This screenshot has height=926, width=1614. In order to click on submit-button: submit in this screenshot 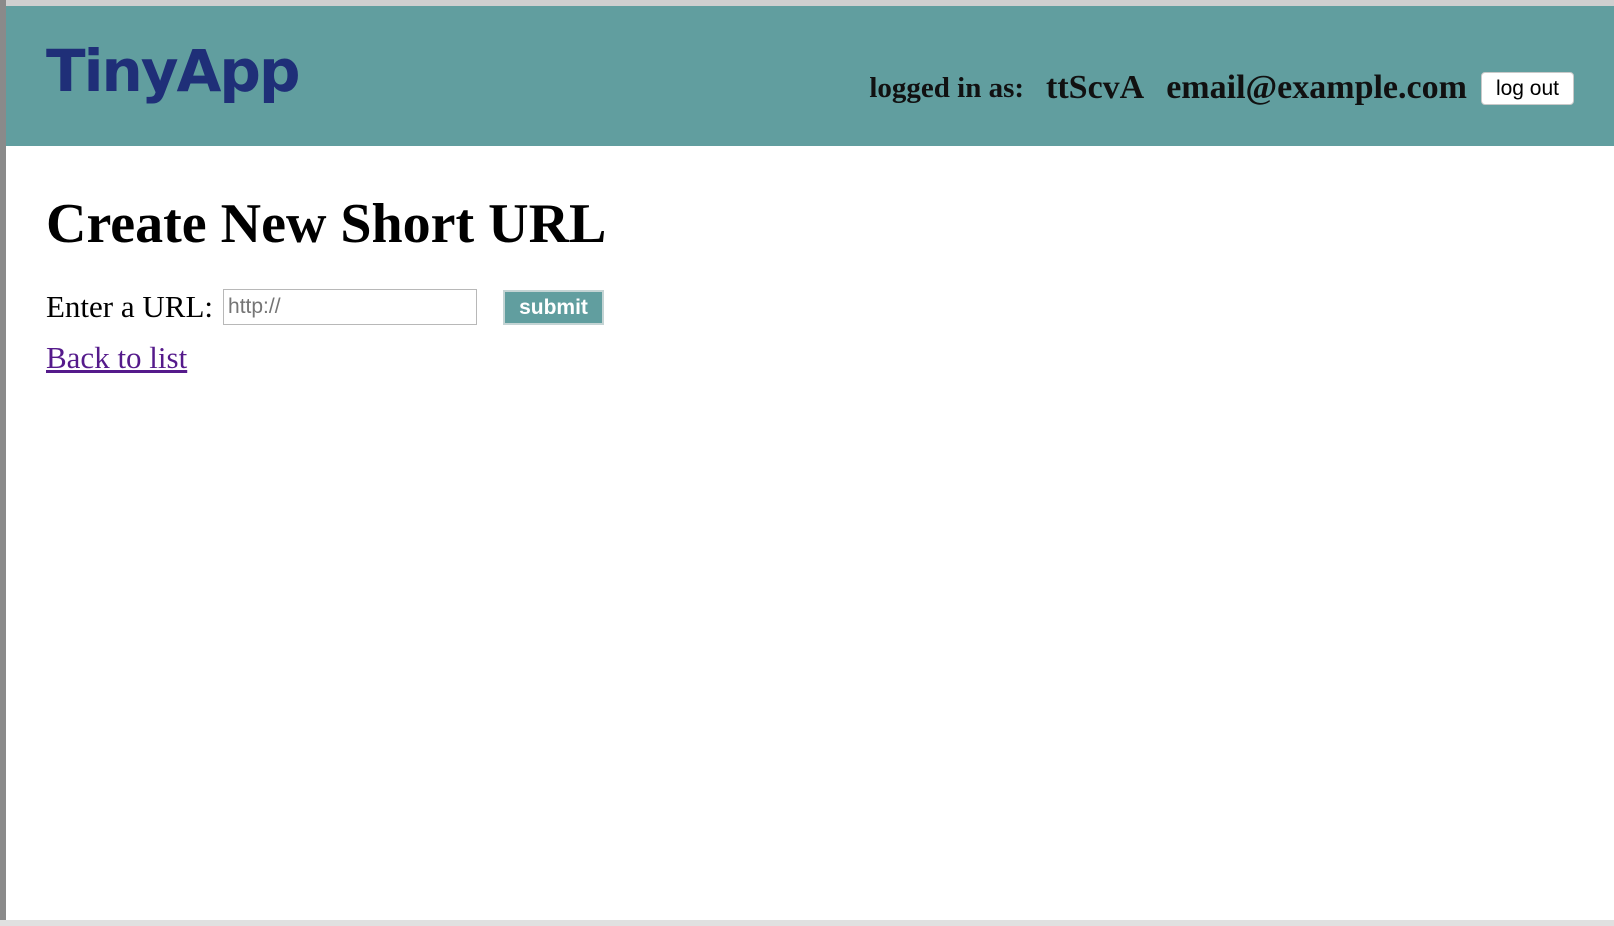, I will do `click(554, 307)`.